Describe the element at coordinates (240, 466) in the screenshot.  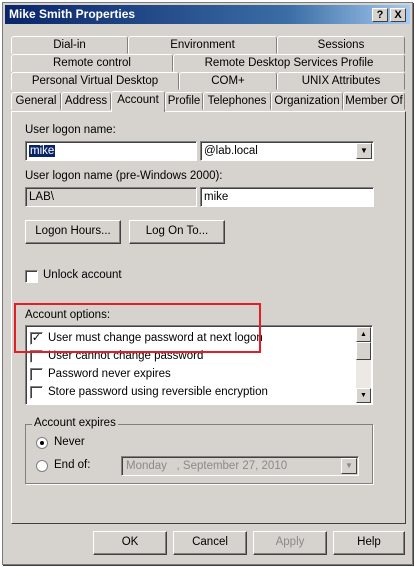
I see `end-date-picker: Monday , September 27, 2010 ▼` at that location.